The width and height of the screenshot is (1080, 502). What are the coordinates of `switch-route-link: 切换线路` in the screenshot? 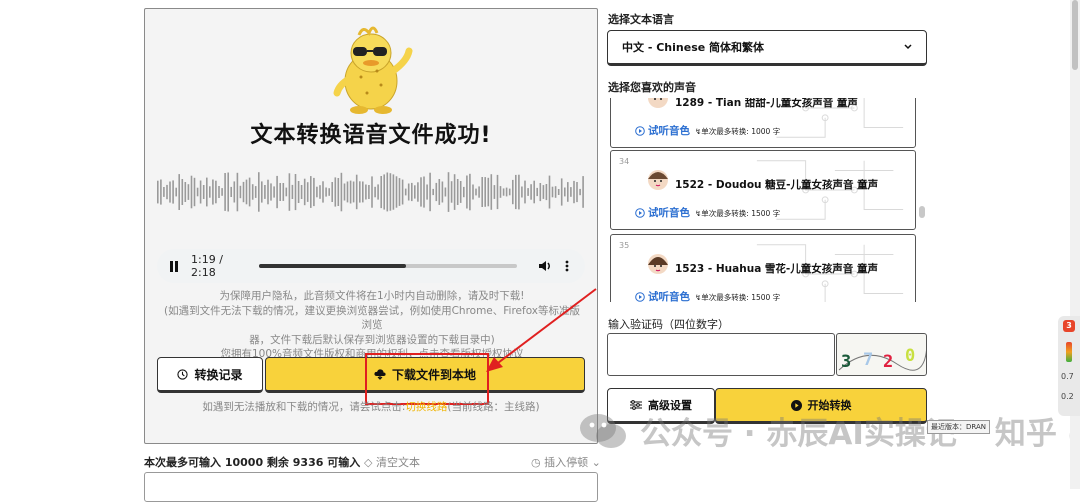 It's located at (426, 407).